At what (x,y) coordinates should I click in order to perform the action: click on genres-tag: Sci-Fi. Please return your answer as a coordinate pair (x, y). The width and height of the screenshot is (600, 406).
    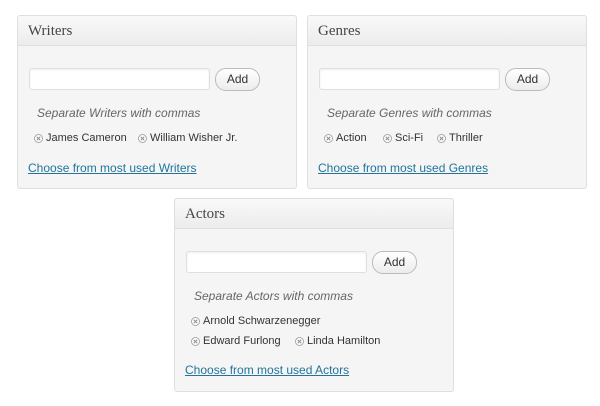
    Looking at the image, I should click on (403, 138).